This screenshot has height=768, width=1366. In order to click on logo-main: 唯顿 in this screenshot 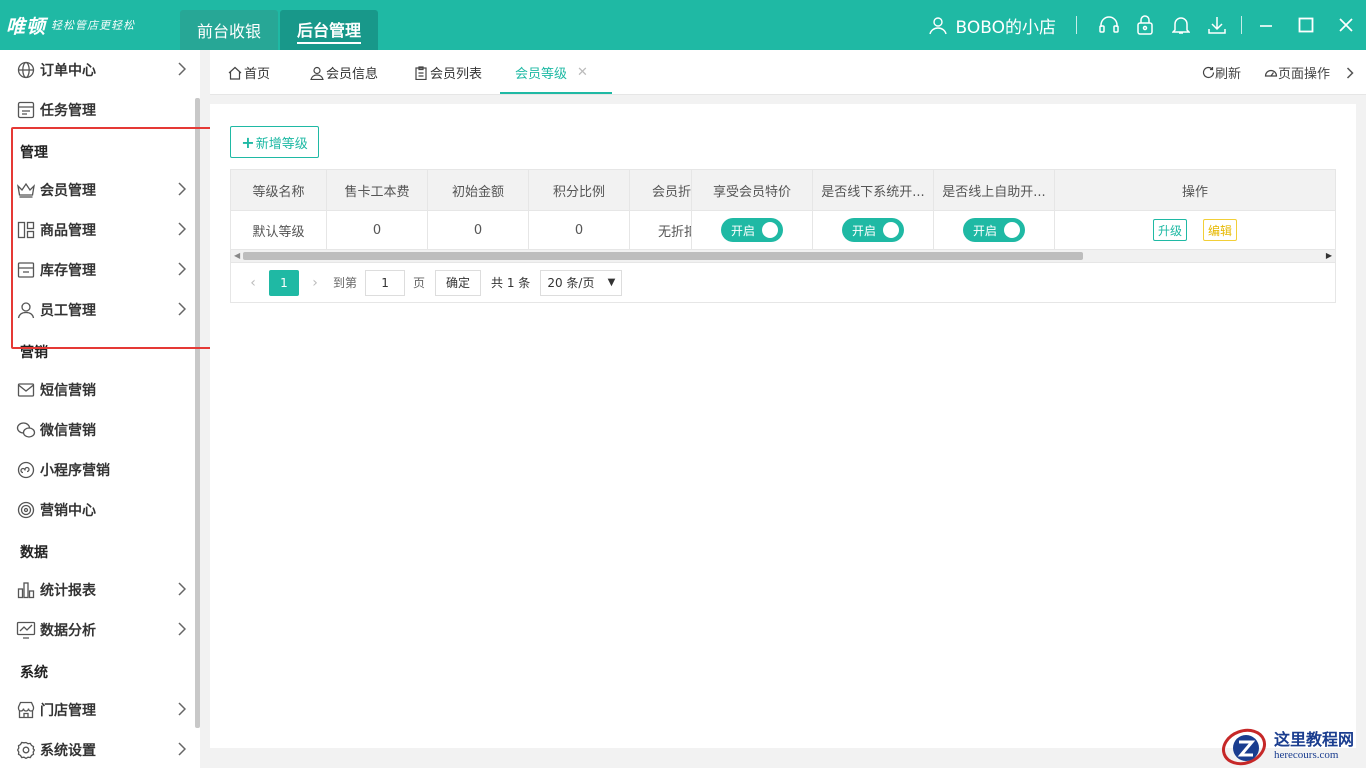, I will do `click(26, 26)`.